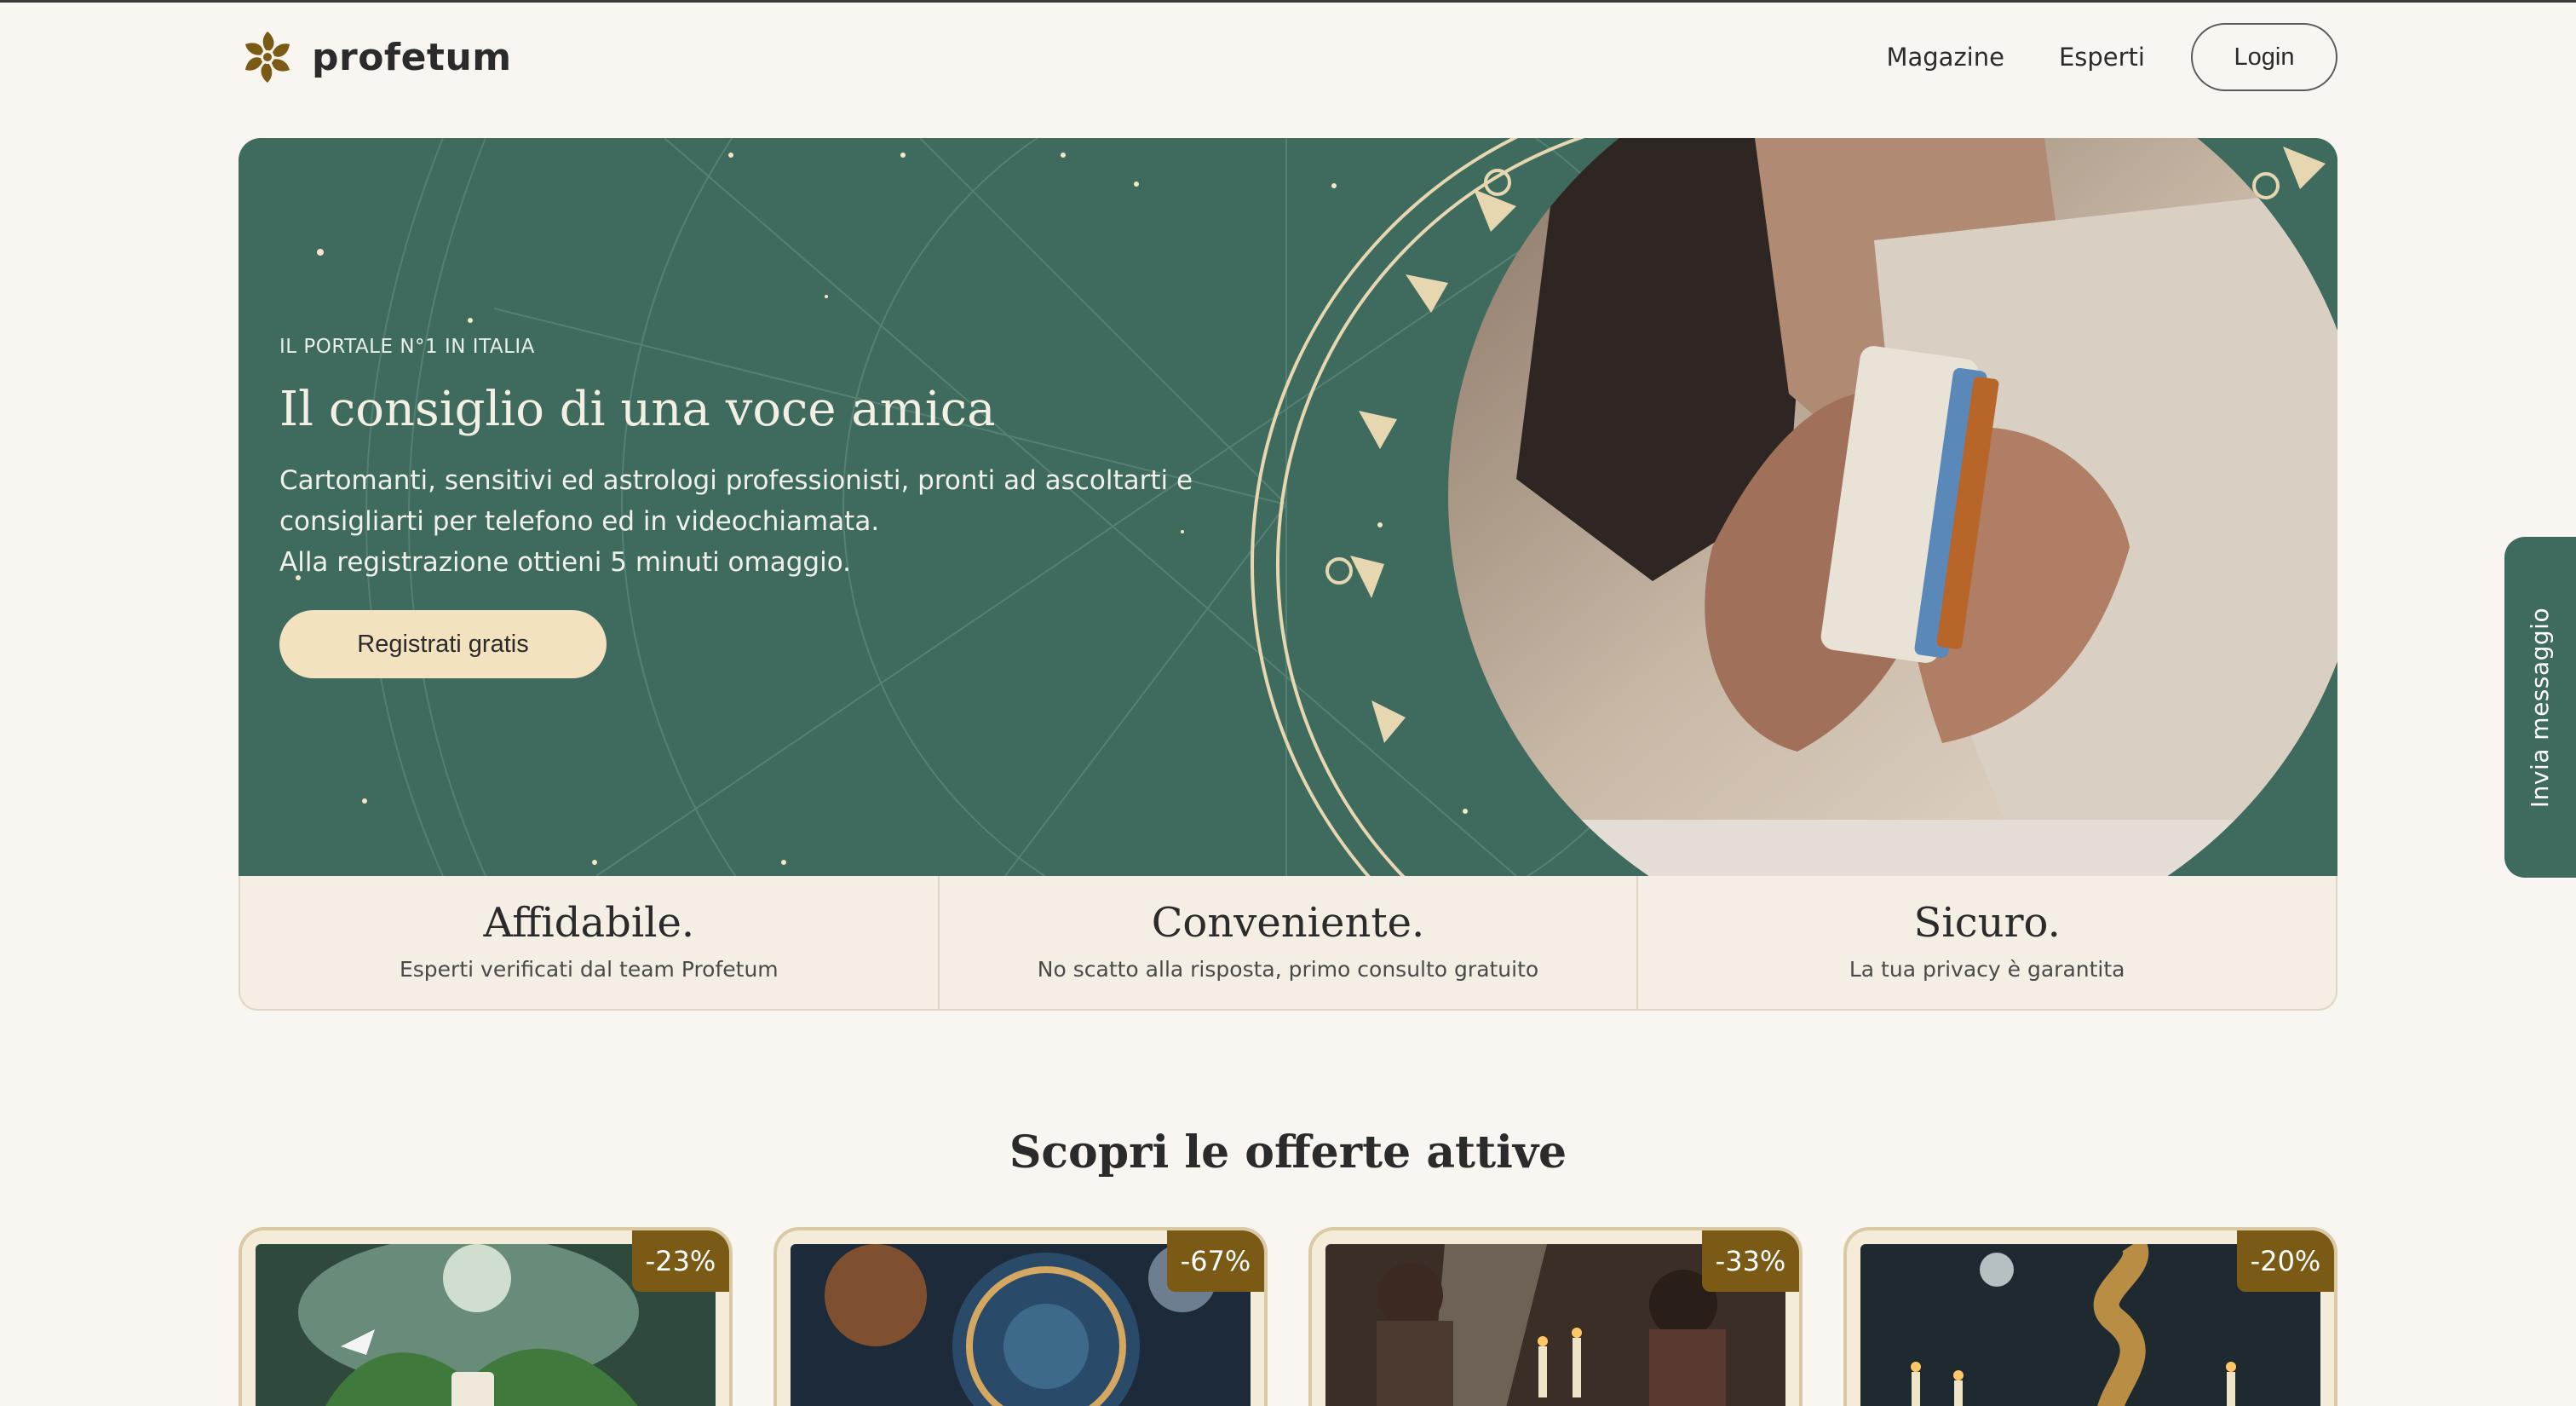  Describe the element at coordinates (638, 409) in the screenshot. I see `hero-title: Il consiglio di una voce amica` at that location.